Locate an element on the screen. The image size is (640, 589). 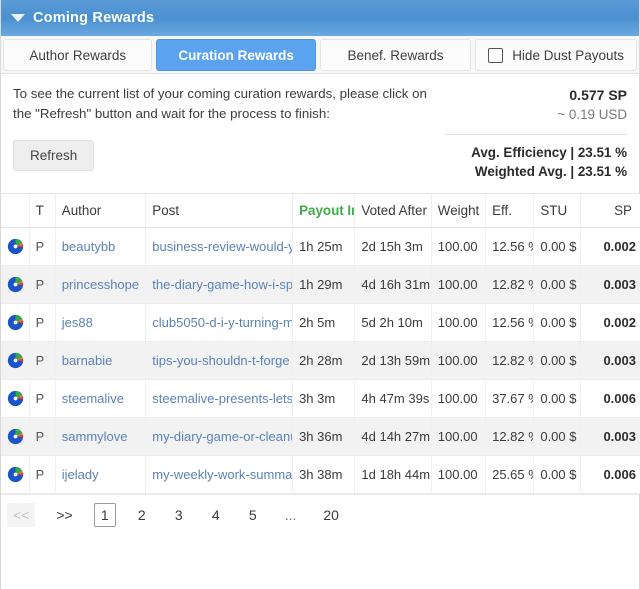
cell-payout-in: 3h 38m is located at coordinates (324, 474).